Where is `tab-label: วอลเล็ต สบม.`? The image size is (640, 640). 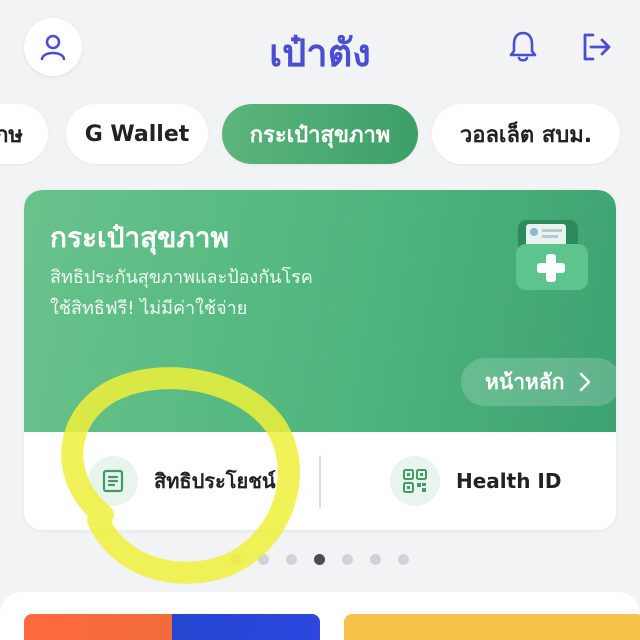
tab-label: วอลเล็ต สบม. is located at coordinates (526, 135).